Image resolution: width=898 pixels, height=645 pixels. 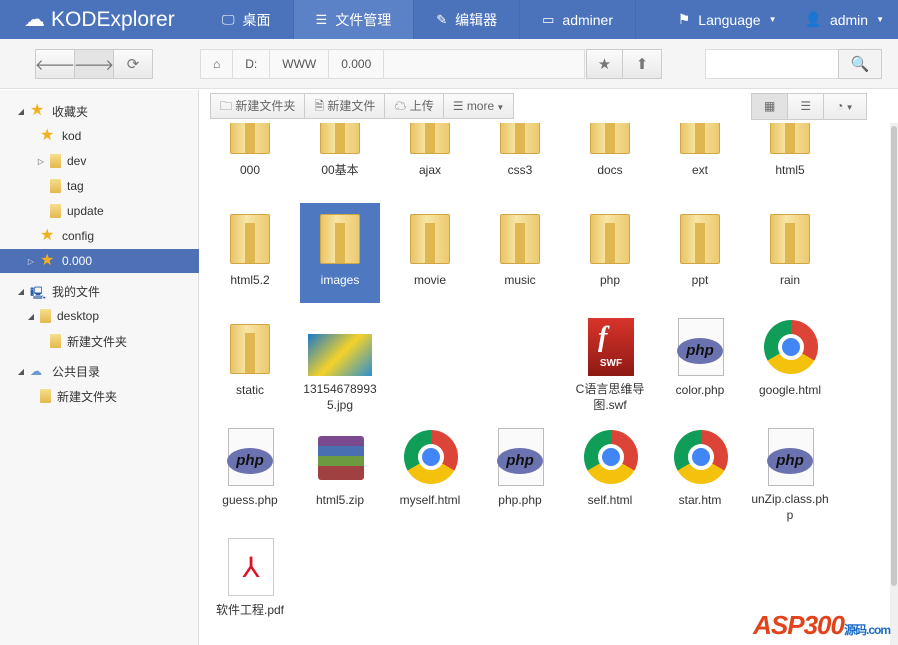 What do you see at coordinates (247, 19) in the screenshot?
I see `nav-desktop: 🖵 桌面` at bounding box center [247, 19].